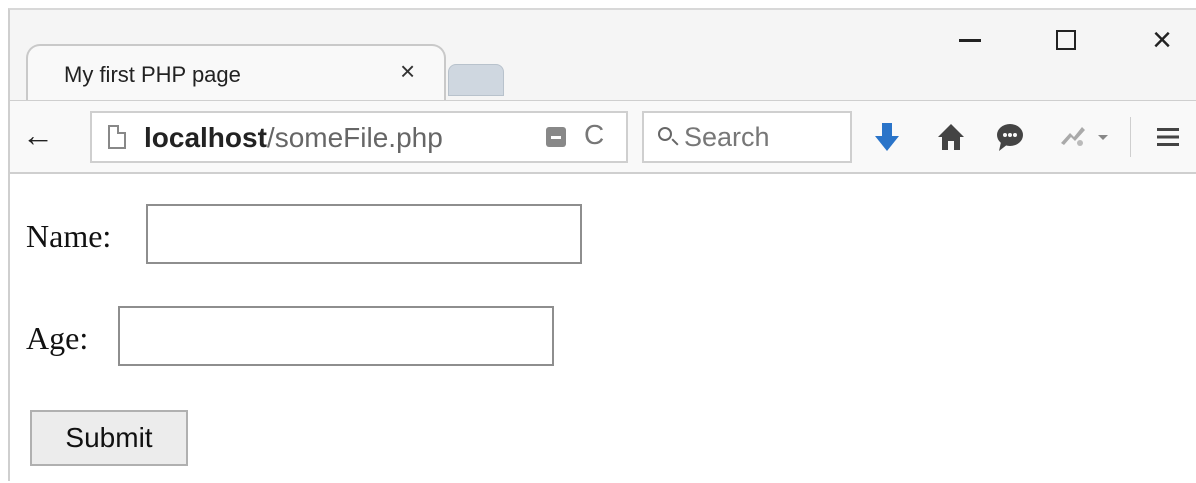  Describe the element at coordinates (354, 137) in the screenshot. I see `url-path: /someFile.php` at that location.